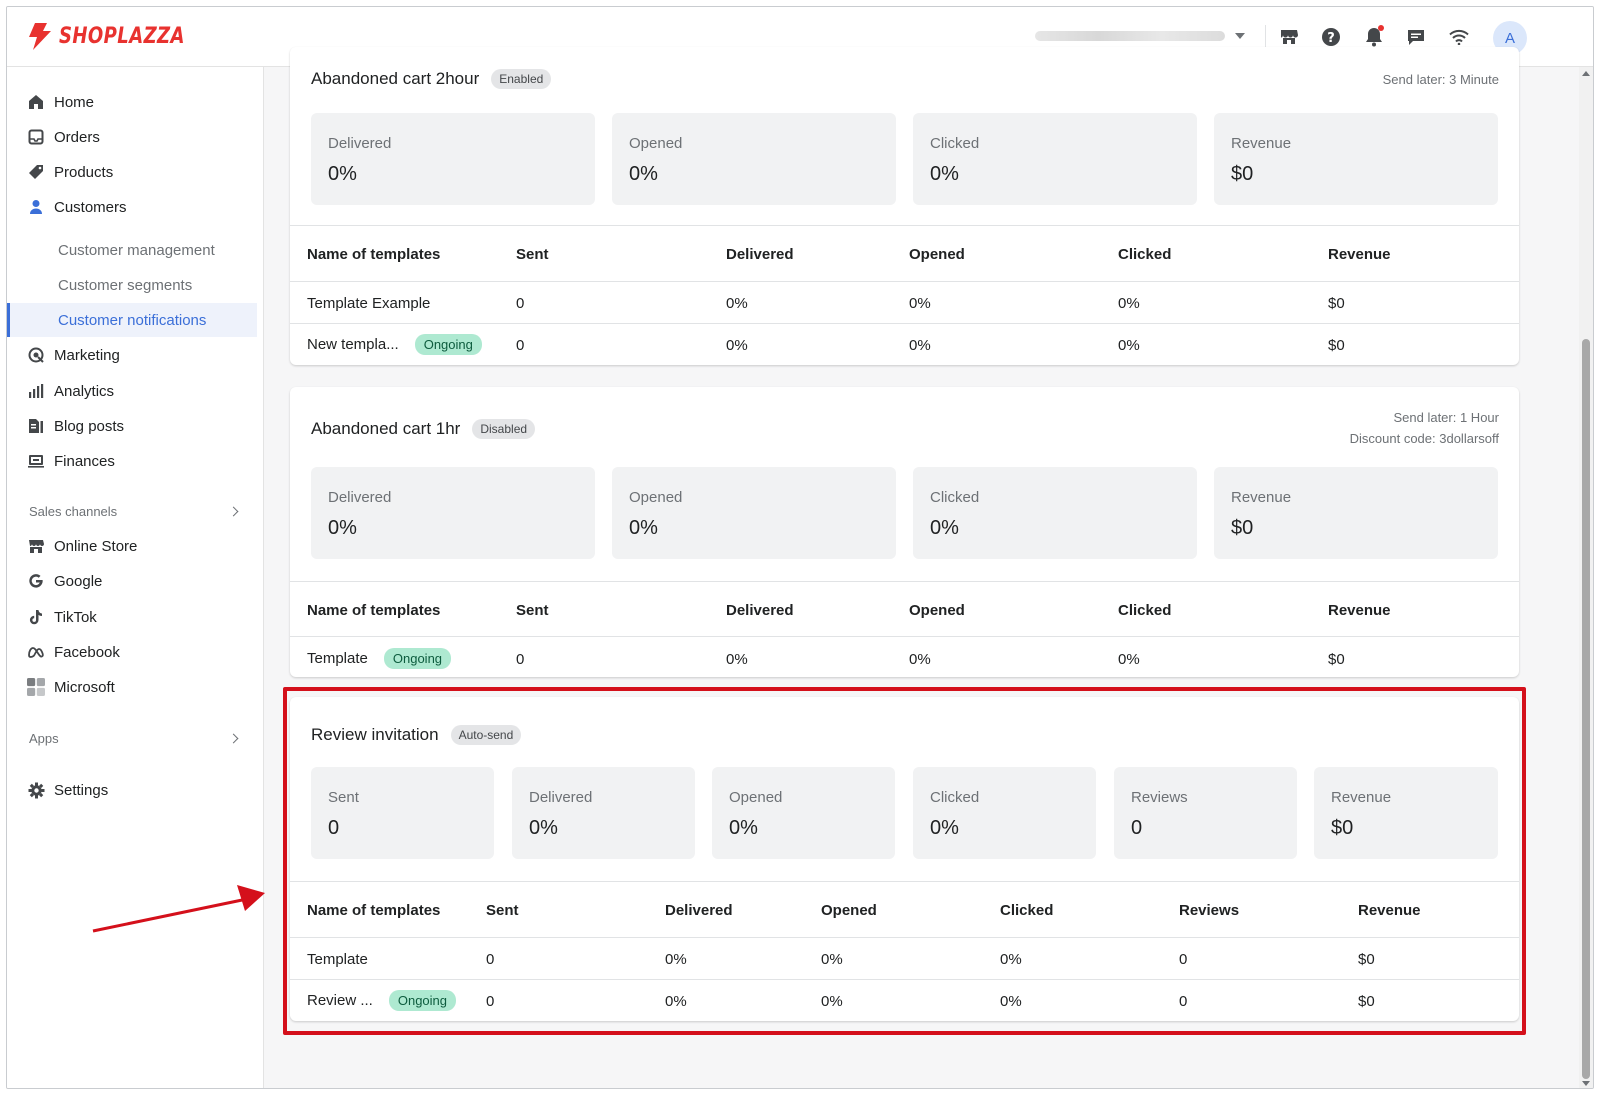 The image size is (1600, 1095). What do you see at coordinates (1459, 37) in the screenshot?
I see `wifi-icon` at bounding box center [1459, 37].